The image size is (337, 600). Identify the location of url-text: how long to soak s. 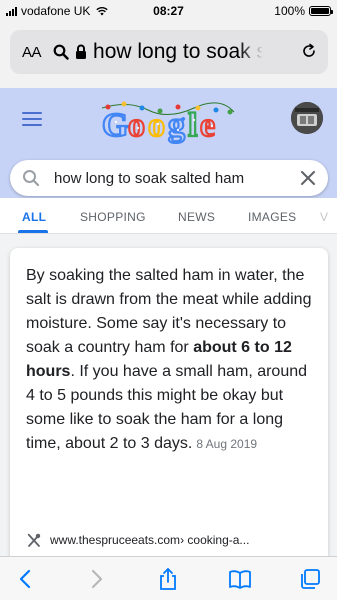
(178, 52).